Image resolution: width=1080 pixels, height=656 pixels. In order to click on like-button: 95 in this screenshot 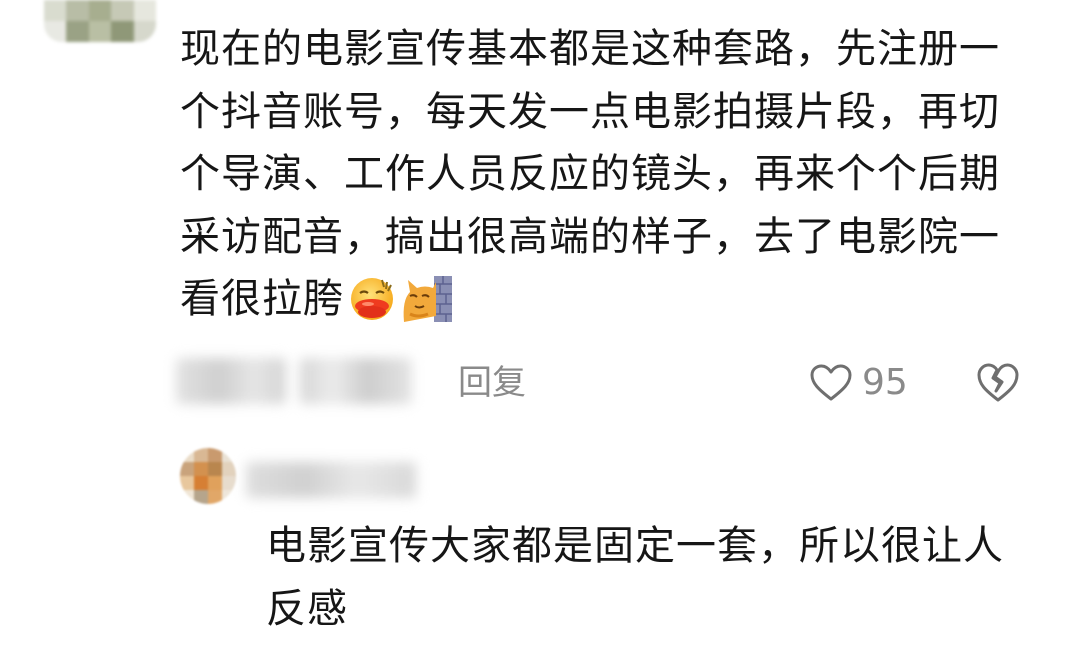, I will do `click(859, 383)`.